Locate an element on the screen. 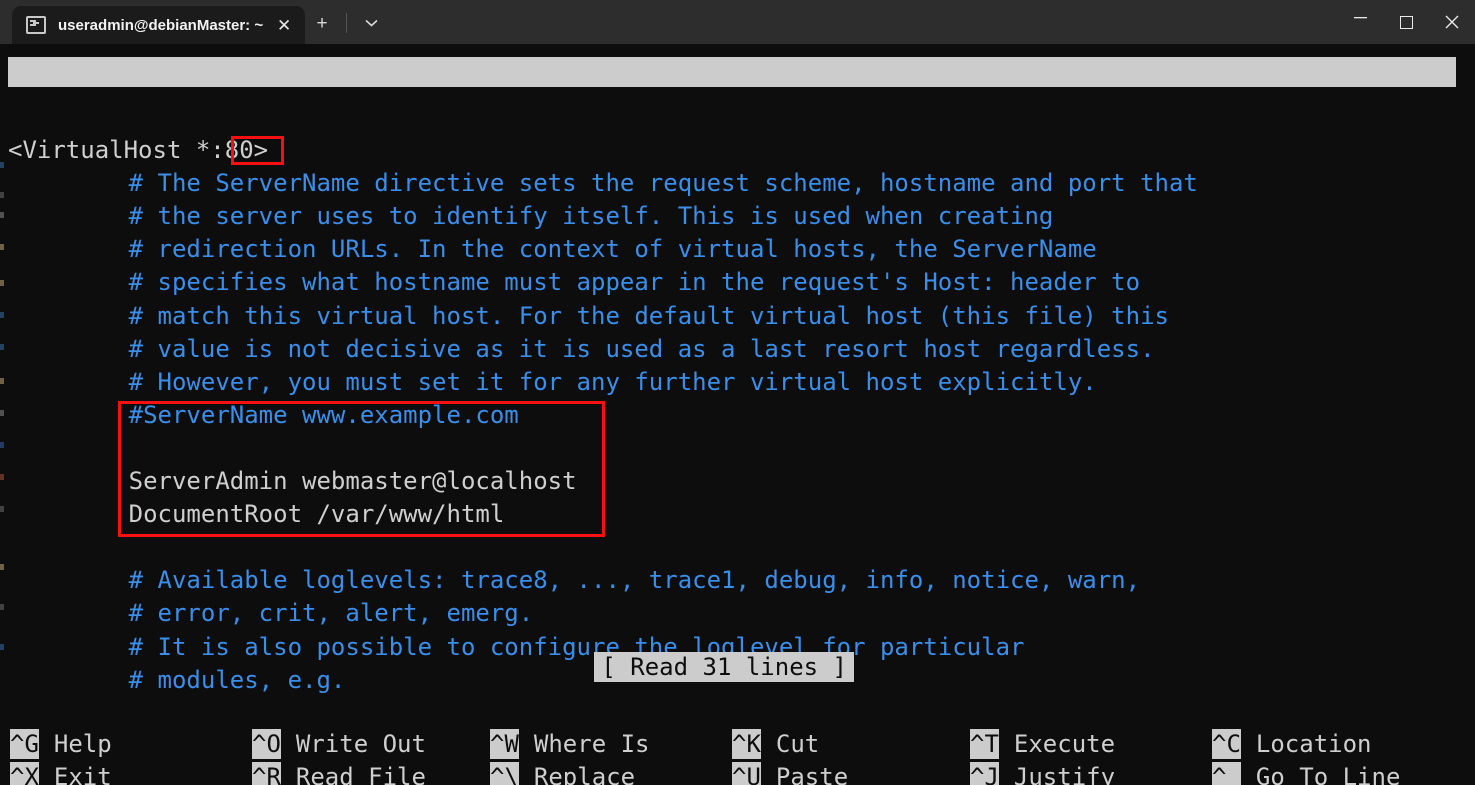 The image size is (1475, 785). shortcut-go-to-line: ^_ Go To Line is located at coordinates (1306, 773).